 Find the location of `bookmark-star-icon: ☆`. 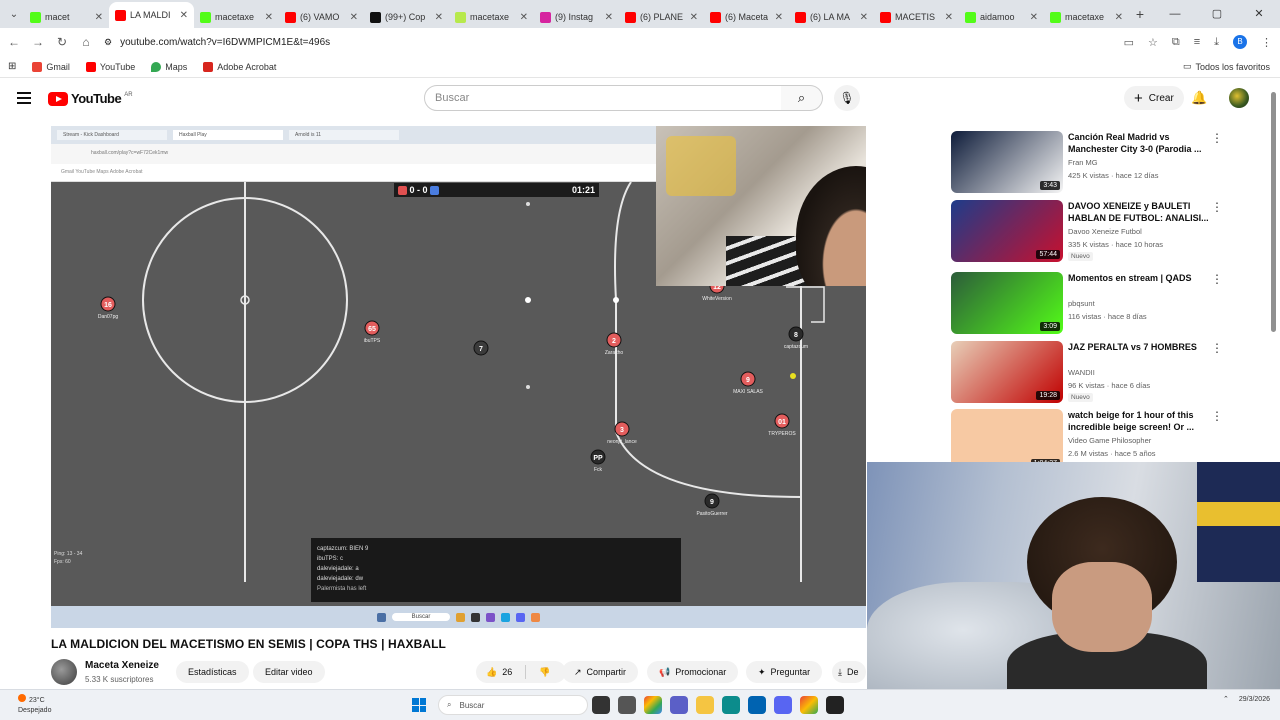

bookmark-star-icon: ☆ is located at coordinates (1153, 42).